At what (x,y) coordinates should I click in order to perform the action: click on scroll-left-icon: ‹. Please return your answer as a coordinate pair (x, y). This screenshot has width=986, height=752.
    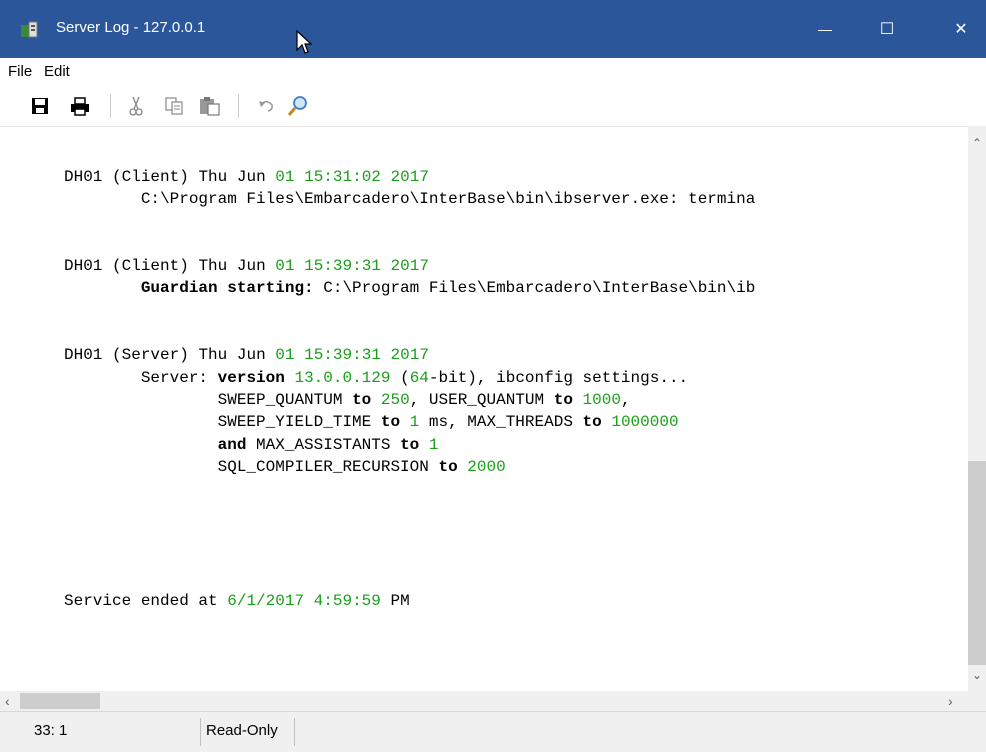
    Looking at the image, I should click on (7, 701).